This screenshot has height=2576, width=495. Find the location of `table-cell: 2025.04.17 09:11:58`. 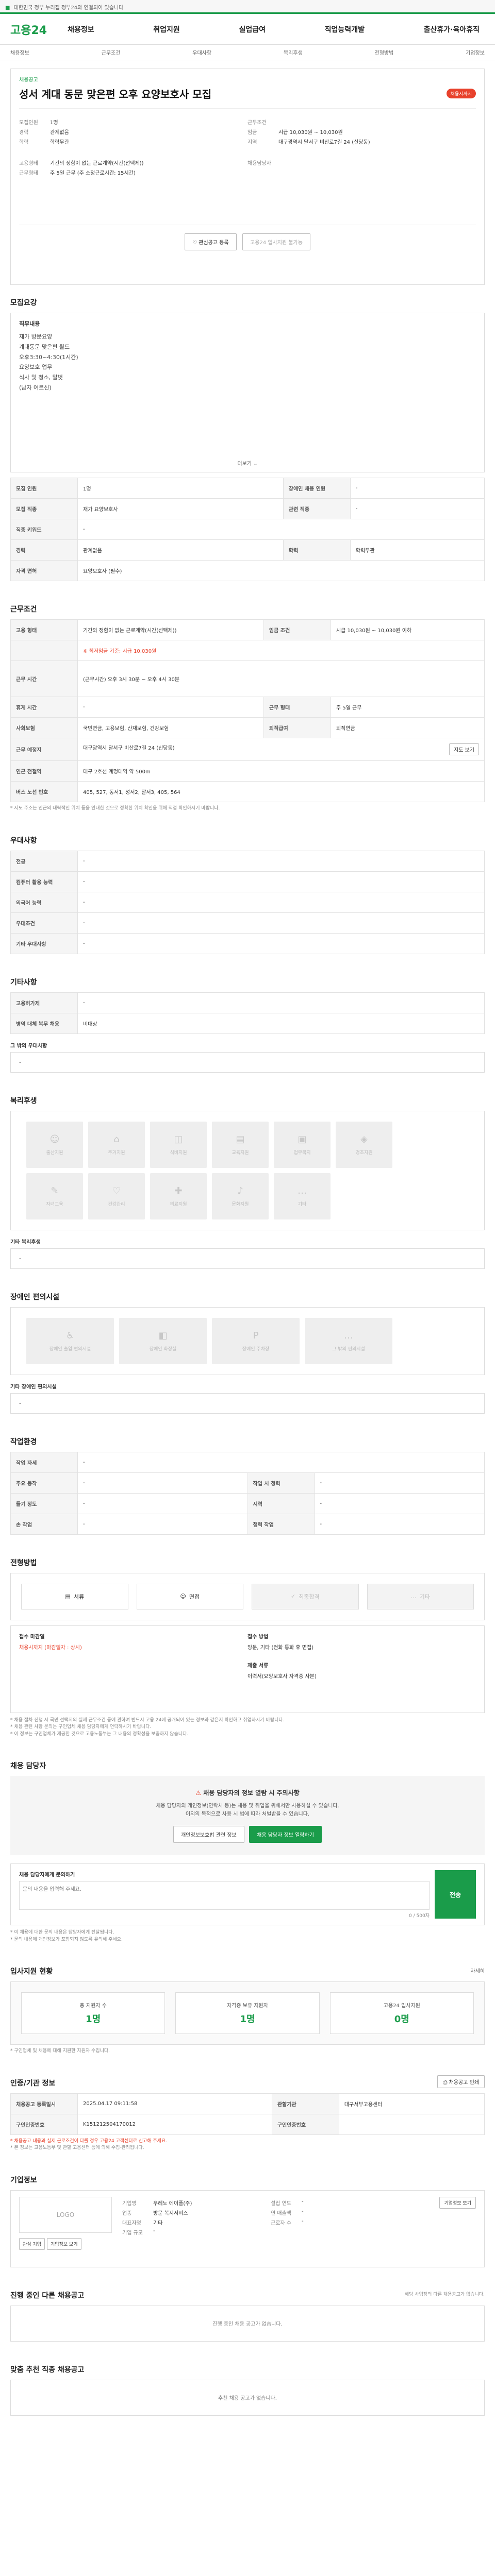

table-cell: 2025.04.17 09:11:58 is located at coordinates (174, 2103).